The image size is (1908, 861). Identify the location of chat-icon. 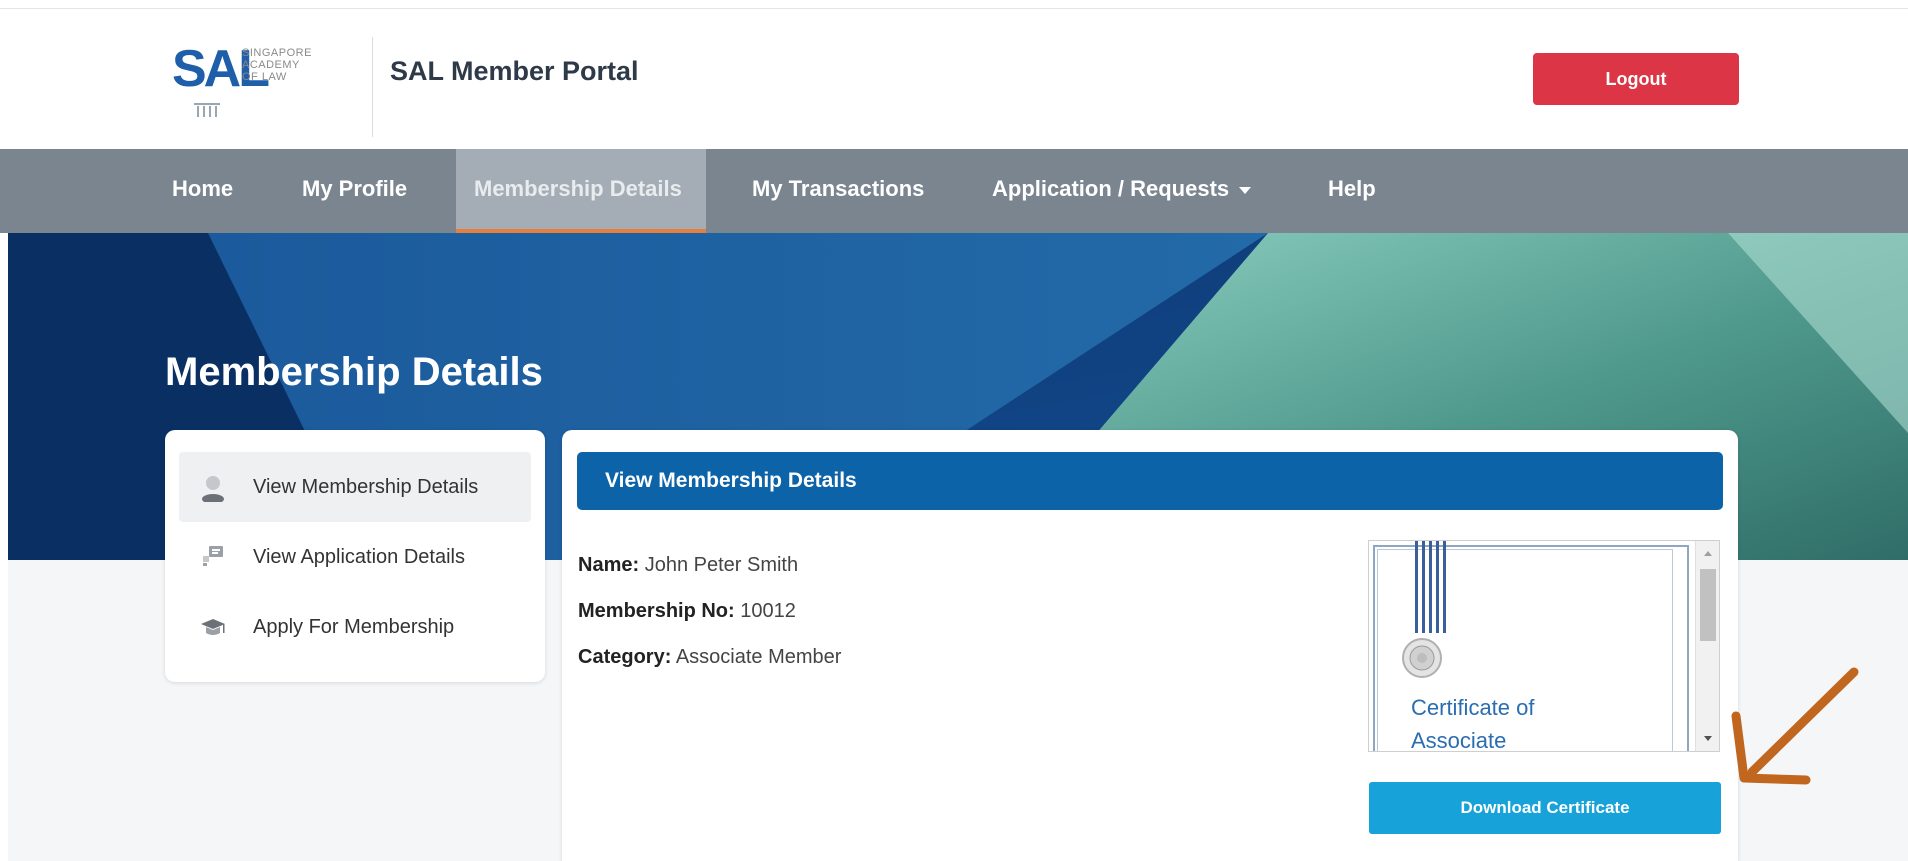
(213, 556).